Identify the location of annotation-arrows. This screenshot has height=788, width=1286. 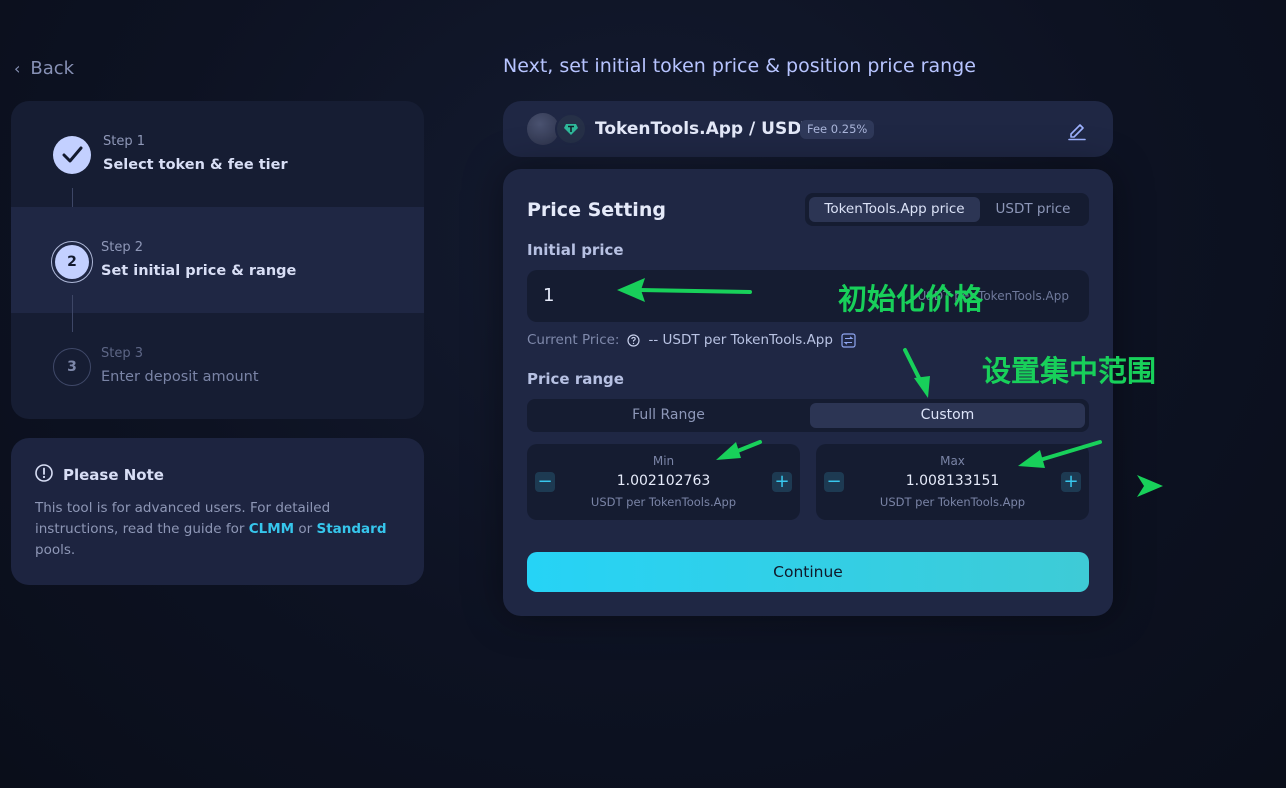
(890, 387).